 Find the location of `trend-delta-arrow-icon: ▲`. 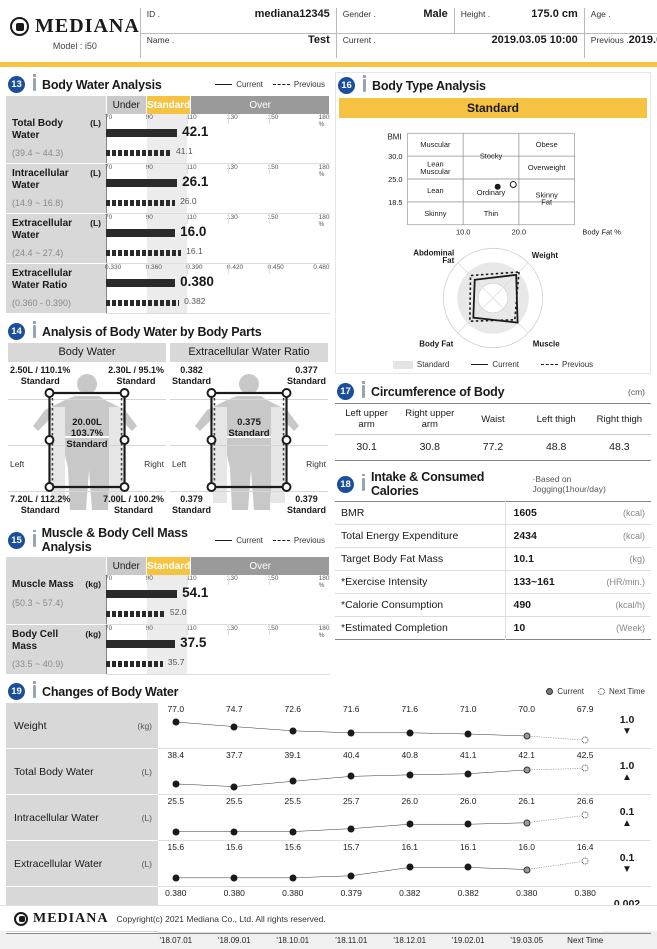

trend-delta-arrow-icon: ▲ is located at coordinates (627, 777).